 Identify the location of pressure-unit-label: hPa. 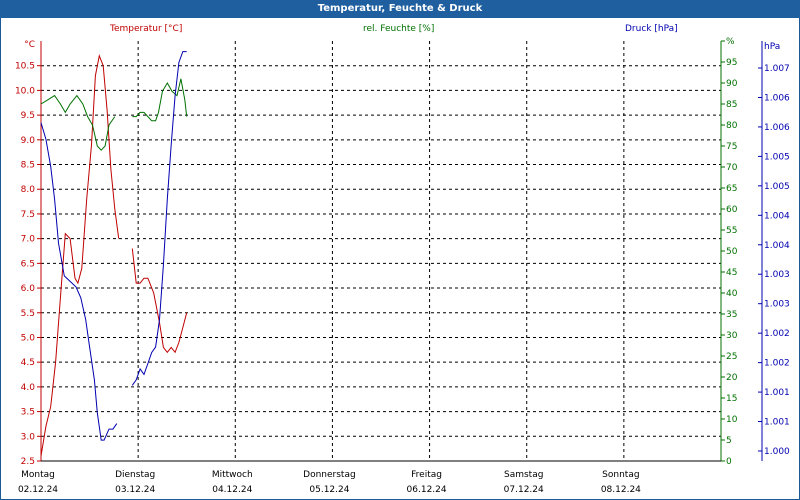
(772, 47).